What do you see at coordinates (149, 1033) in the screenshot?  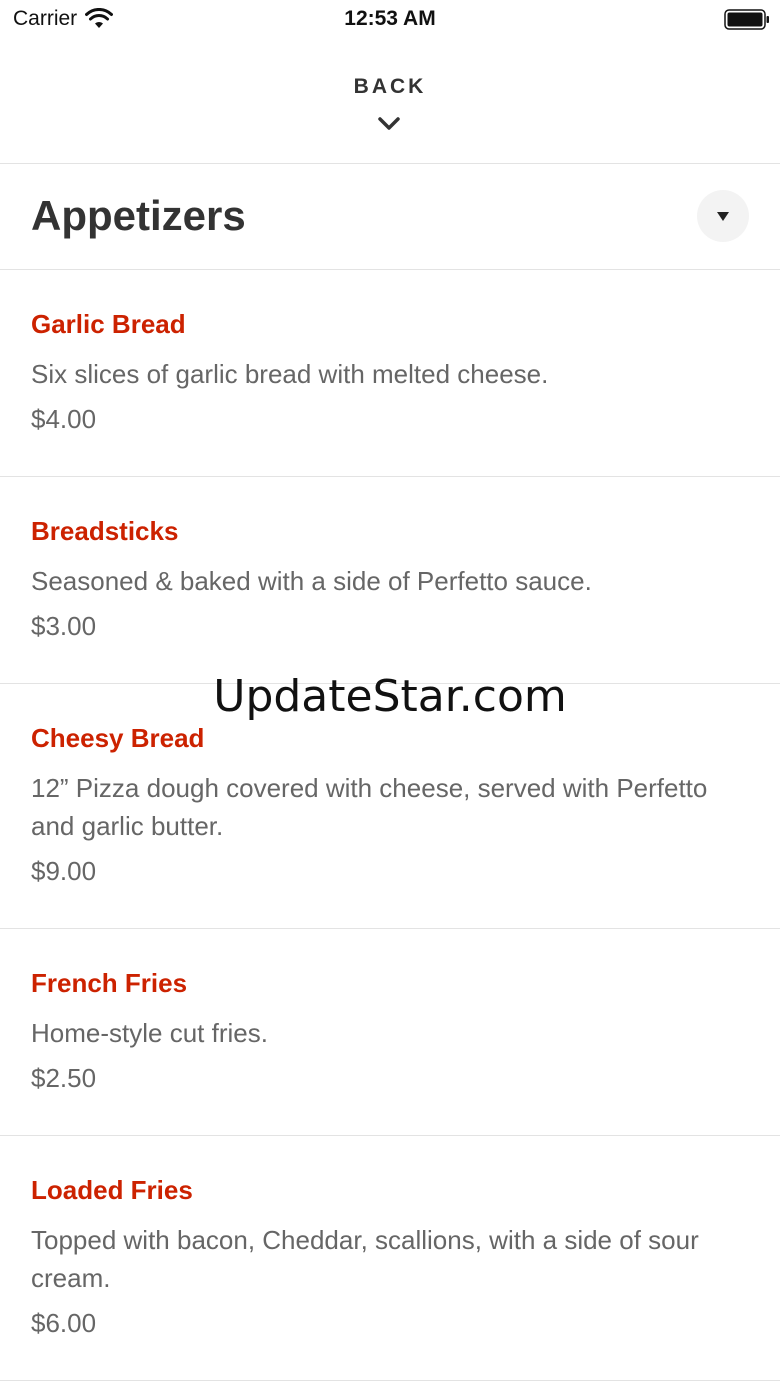 I see `menu-item-description: Home-style cut fries.` at bounding box center [149, 1033].